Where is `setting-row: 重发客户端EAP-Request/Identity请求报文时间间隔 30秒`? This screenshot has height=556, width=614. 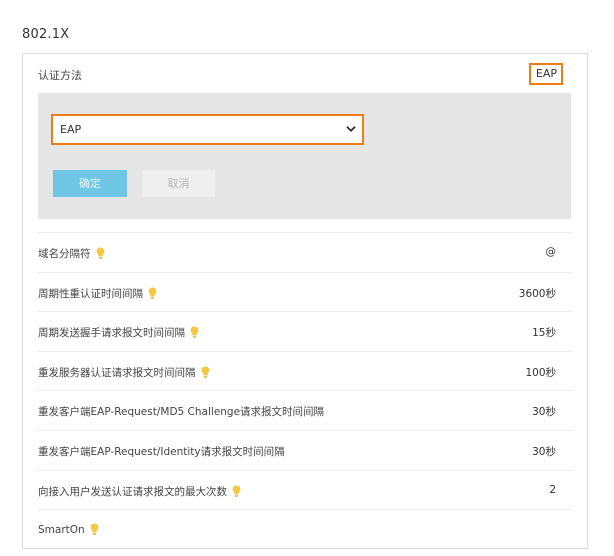 setting-row: 重发客户端EAP-Request/Identity请求报文时间间隔 30秒 is located at coordinates (305, 449).